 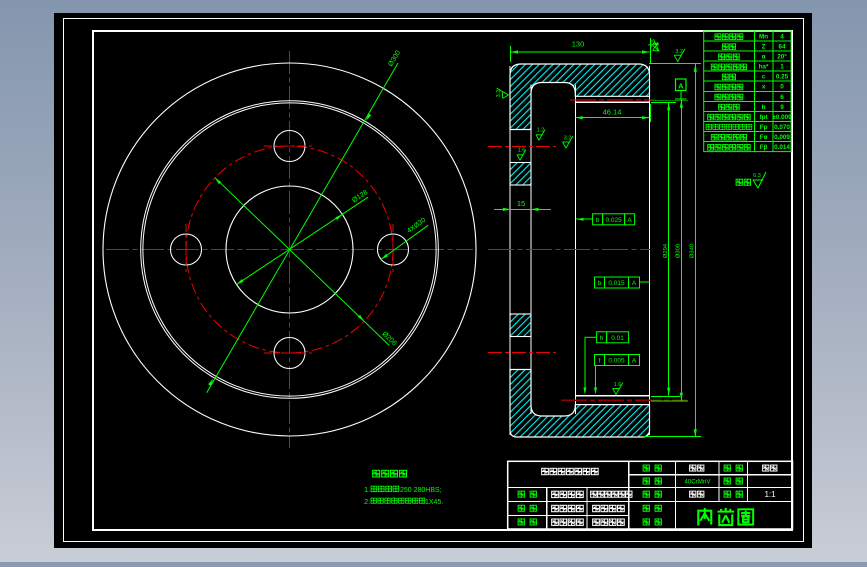 What do you see at coordinates (434, 502) in the screenshot?
I see `svg-text: 1X45.` at bounding box center [434, 502].